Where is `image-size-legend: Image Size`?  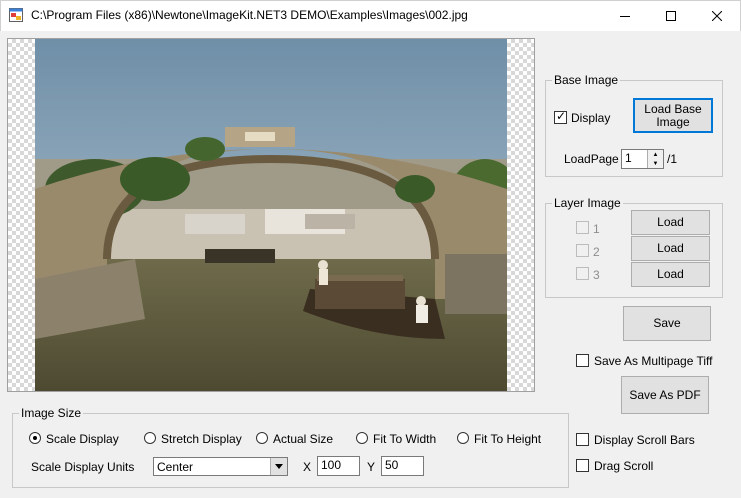 image-size-legend: Image Size is located at coordinates (51, 413).